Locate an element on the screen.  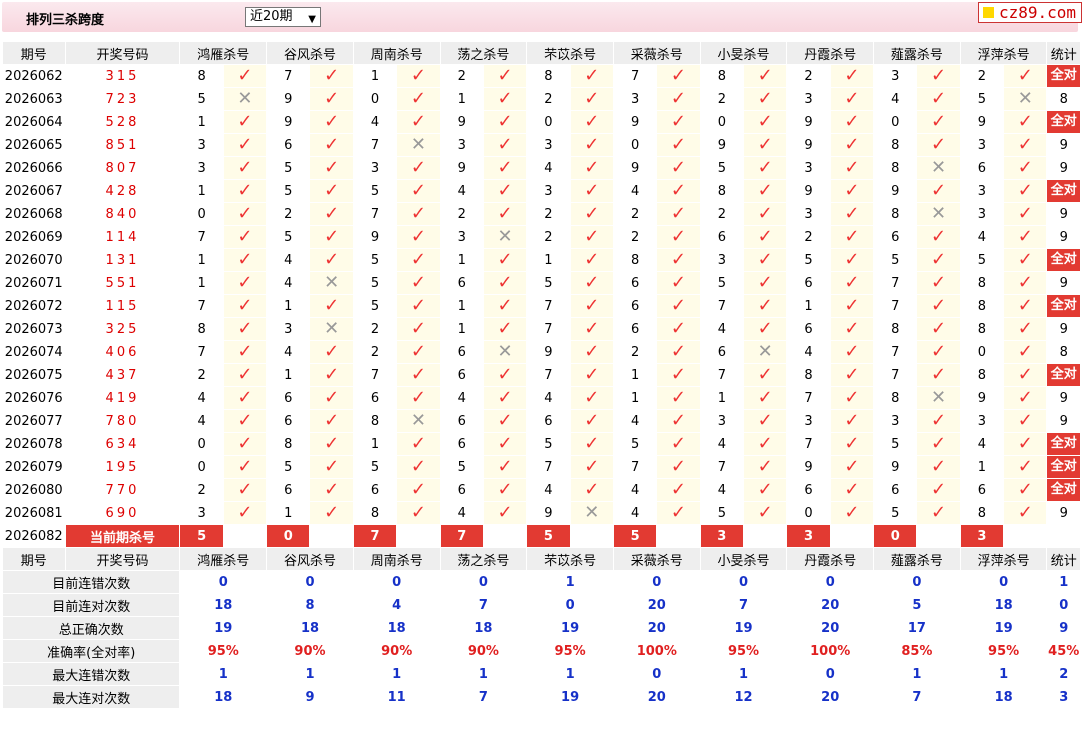
summary-value: 3 is located at coordinates (1063, 697).